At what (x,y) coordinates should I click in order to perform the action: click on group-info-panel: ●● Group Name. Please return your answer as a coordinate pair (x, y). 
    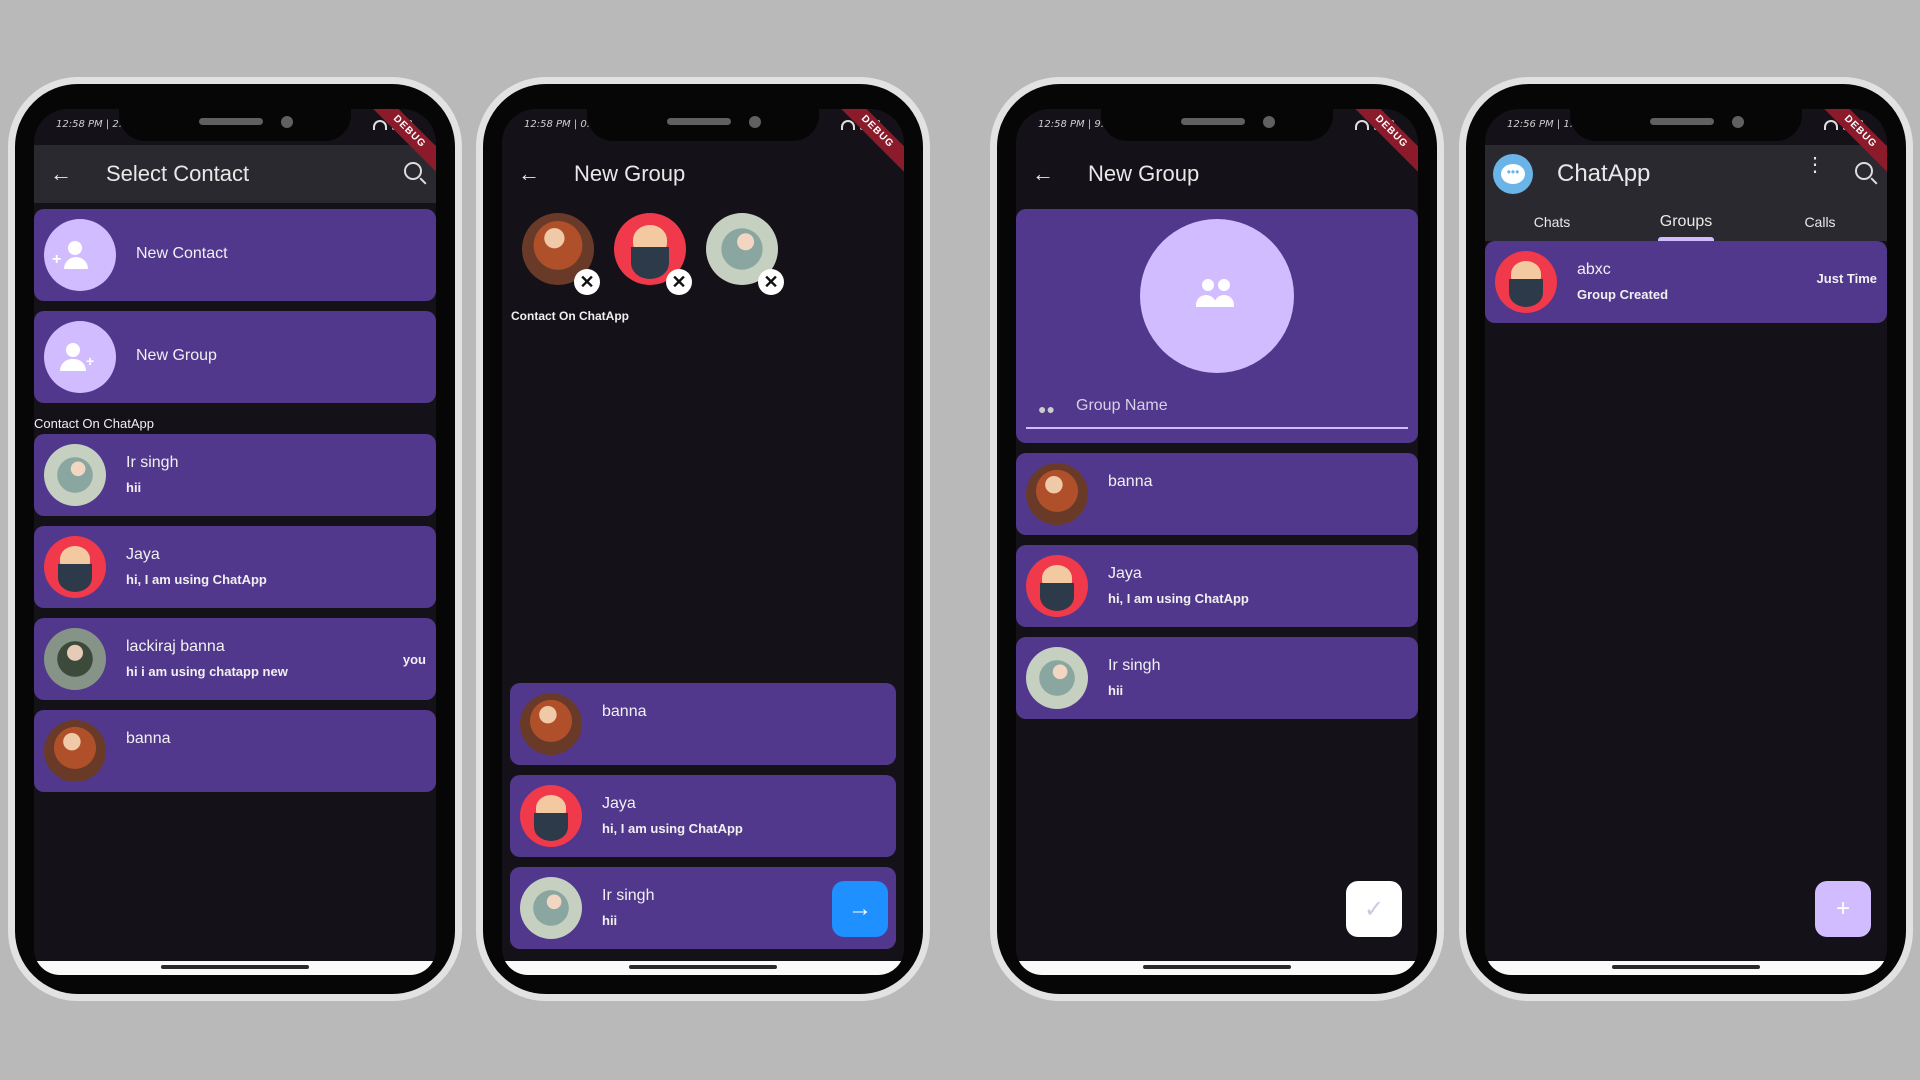
    Looking at the image, I should click on (1217, 326).